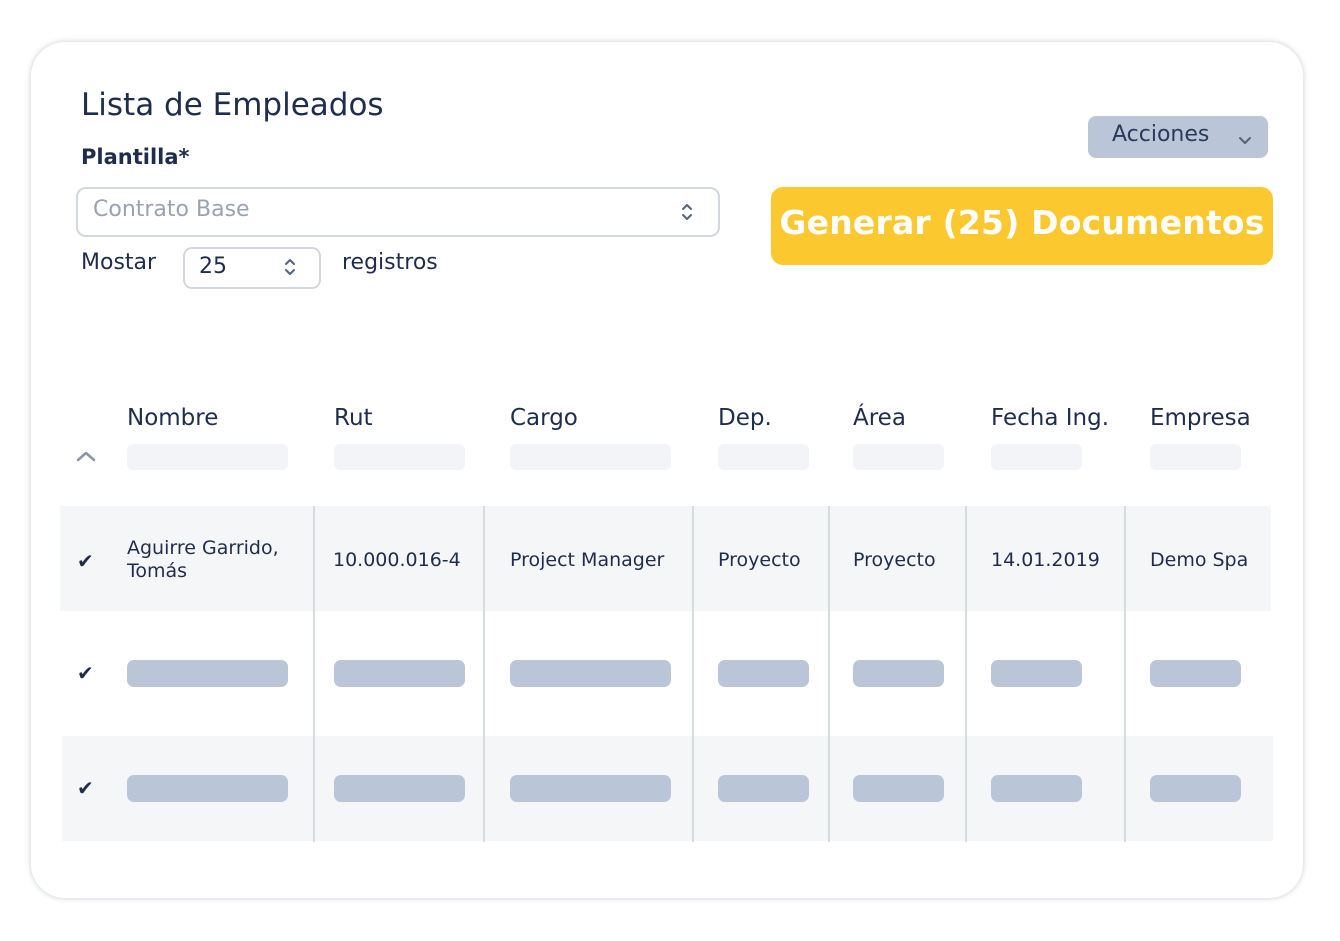 The height and width of the screenshot is (941, 1340). What do you see at coordinates (252, 268) in the screenshot?
I see `page-size-select: 25` at bounding box center [252, 268].